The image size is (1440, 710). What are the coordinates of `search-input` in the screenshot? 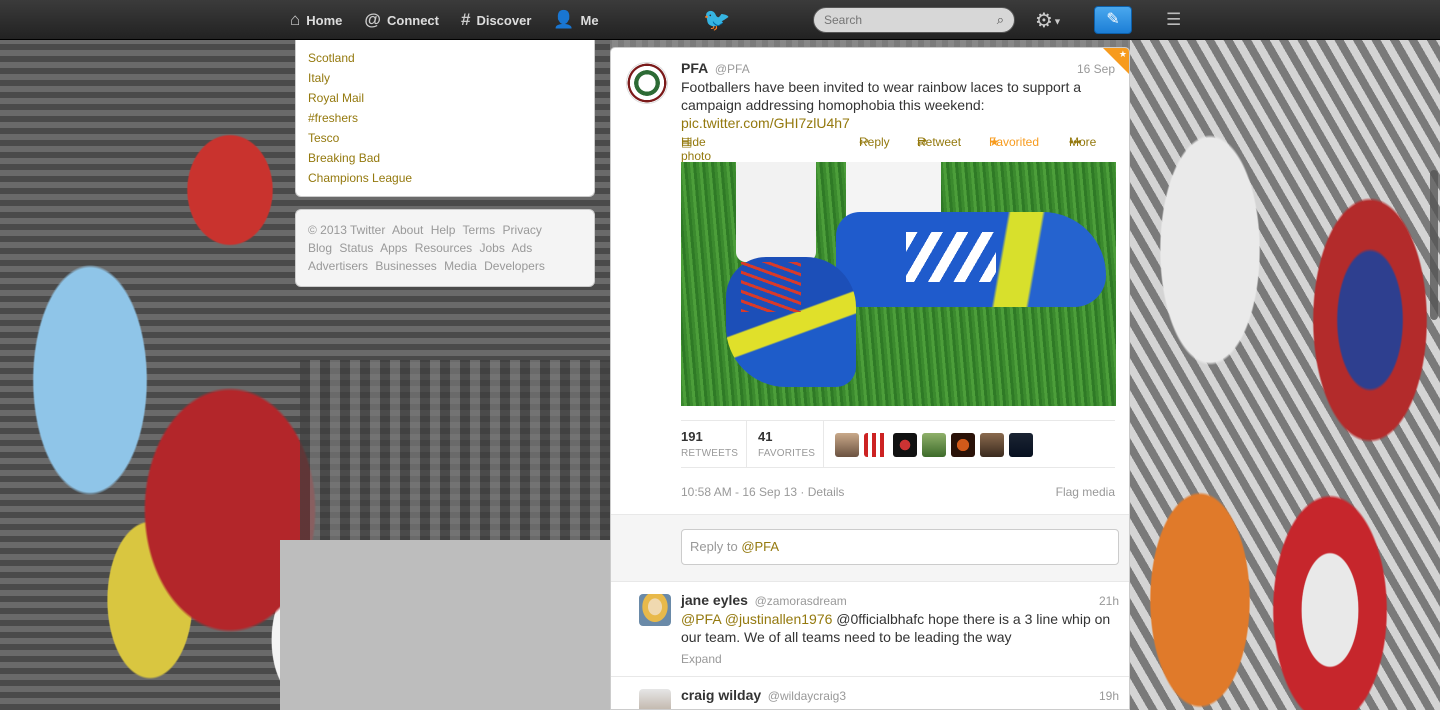 It's located at (910, 20).